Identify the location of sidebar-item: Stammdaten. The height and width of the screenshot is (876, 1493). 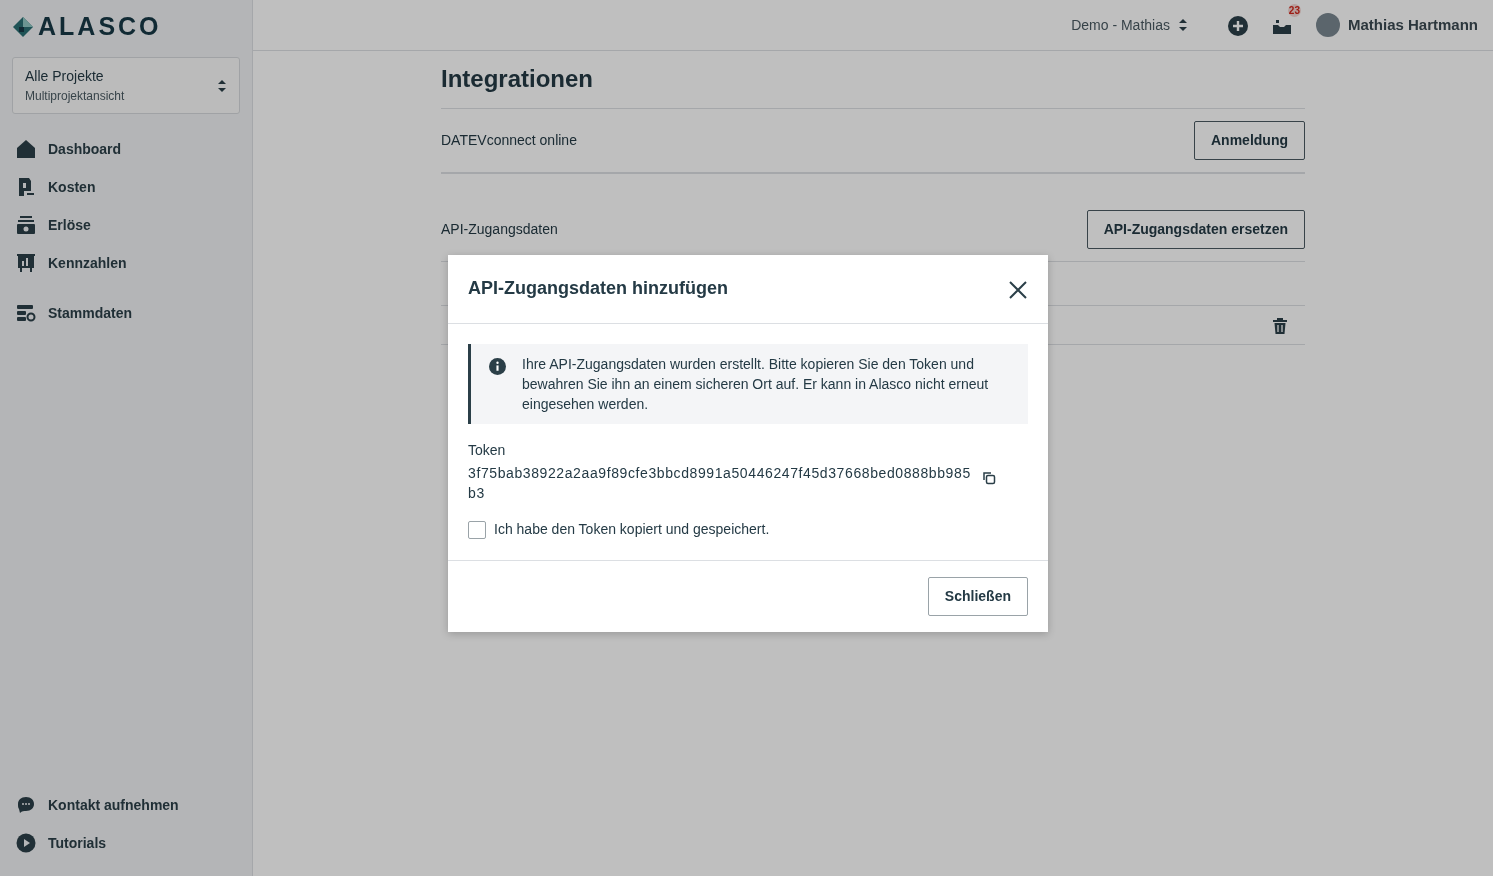
(126, 313).